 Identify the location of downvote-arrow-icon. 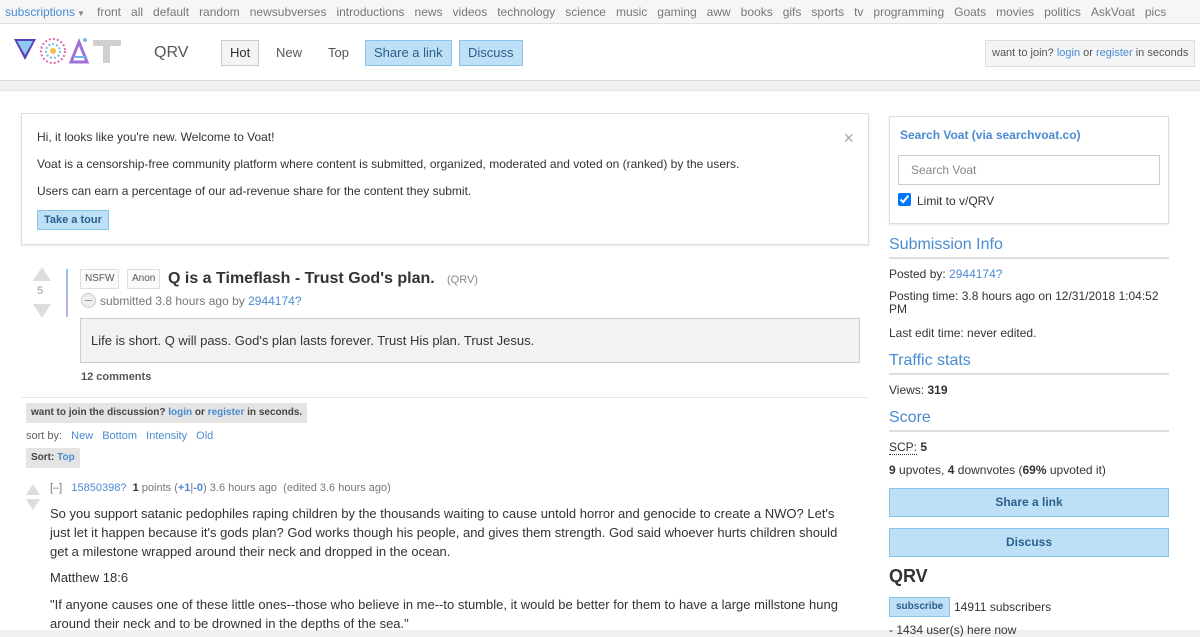
(42, 311).